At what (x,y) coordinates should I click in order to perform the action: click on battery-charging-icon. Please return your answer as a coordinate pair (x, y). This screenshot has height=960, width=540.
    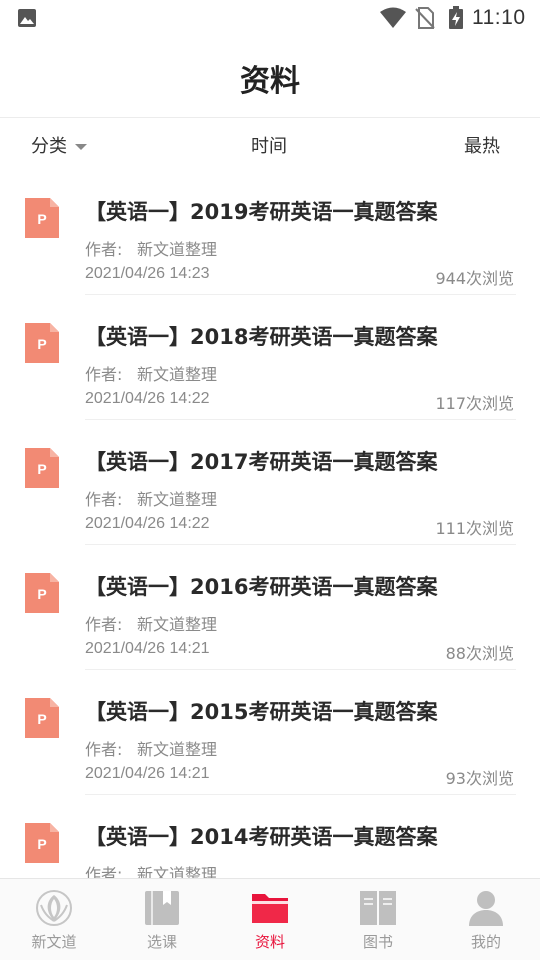
    Looking at the image, I should click on (456, 17).